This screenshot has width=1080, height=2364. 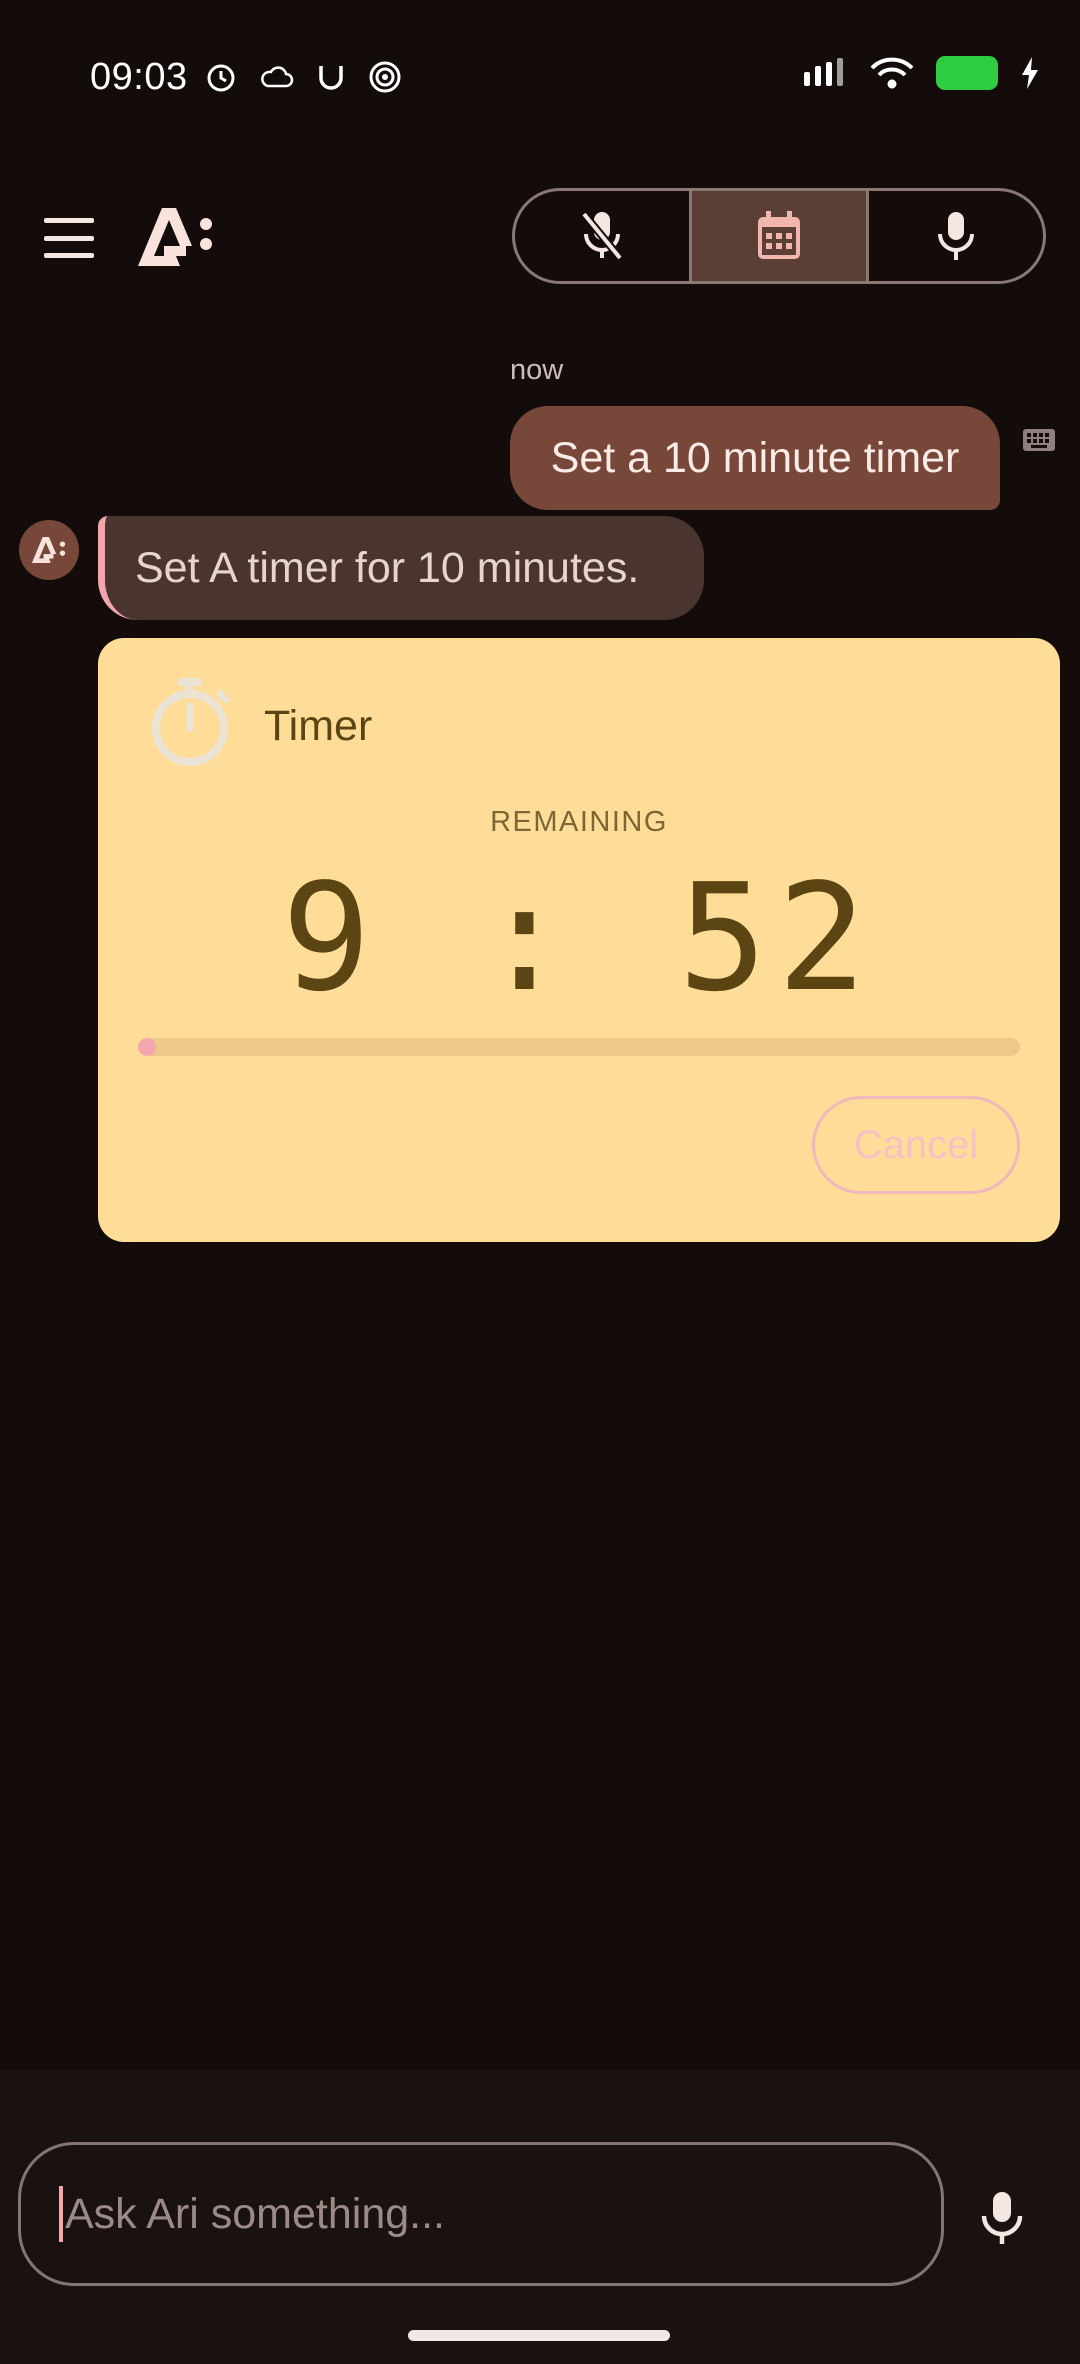 What do you see at coordinates (921, 73) in the screenshot?
I see `status-icons-right` at bounding box center [921, 73].